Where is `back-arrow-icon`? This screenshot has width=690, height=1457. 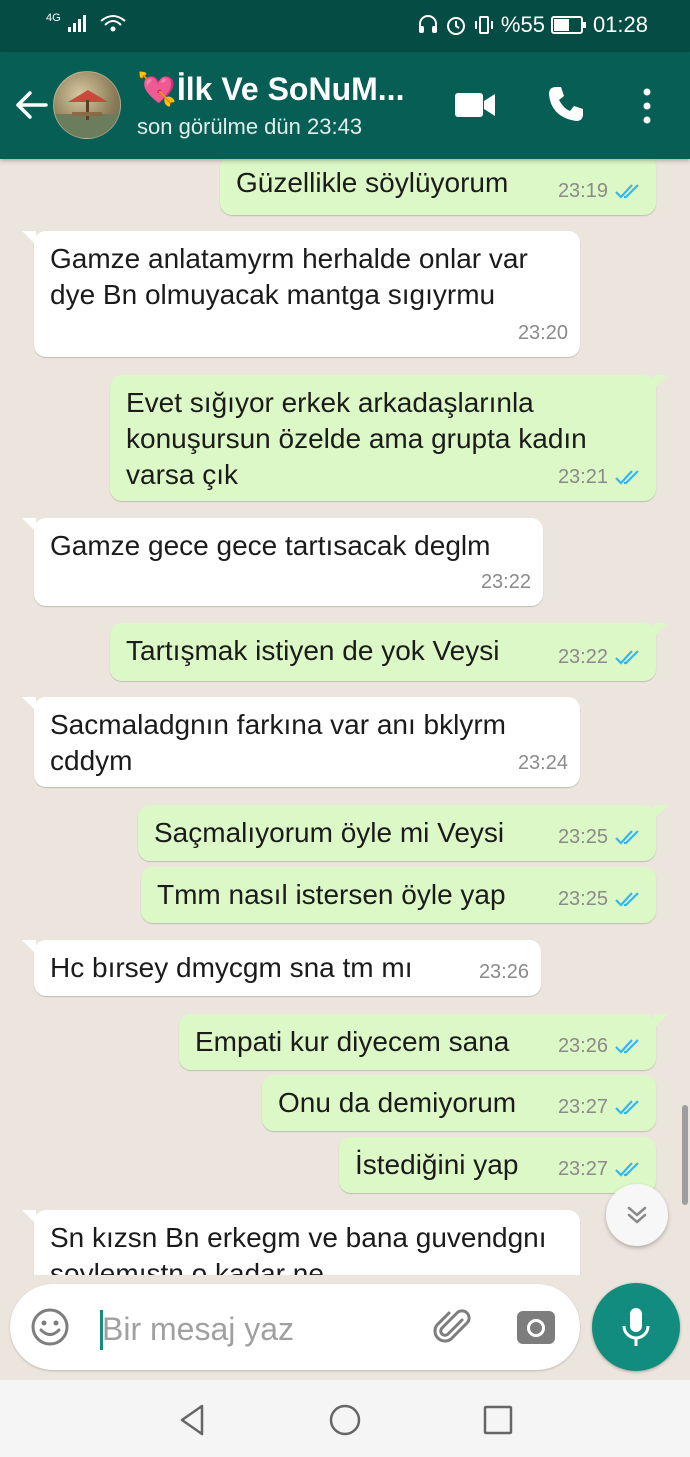
back-arrow-icon is located at coordinates (31, 105).